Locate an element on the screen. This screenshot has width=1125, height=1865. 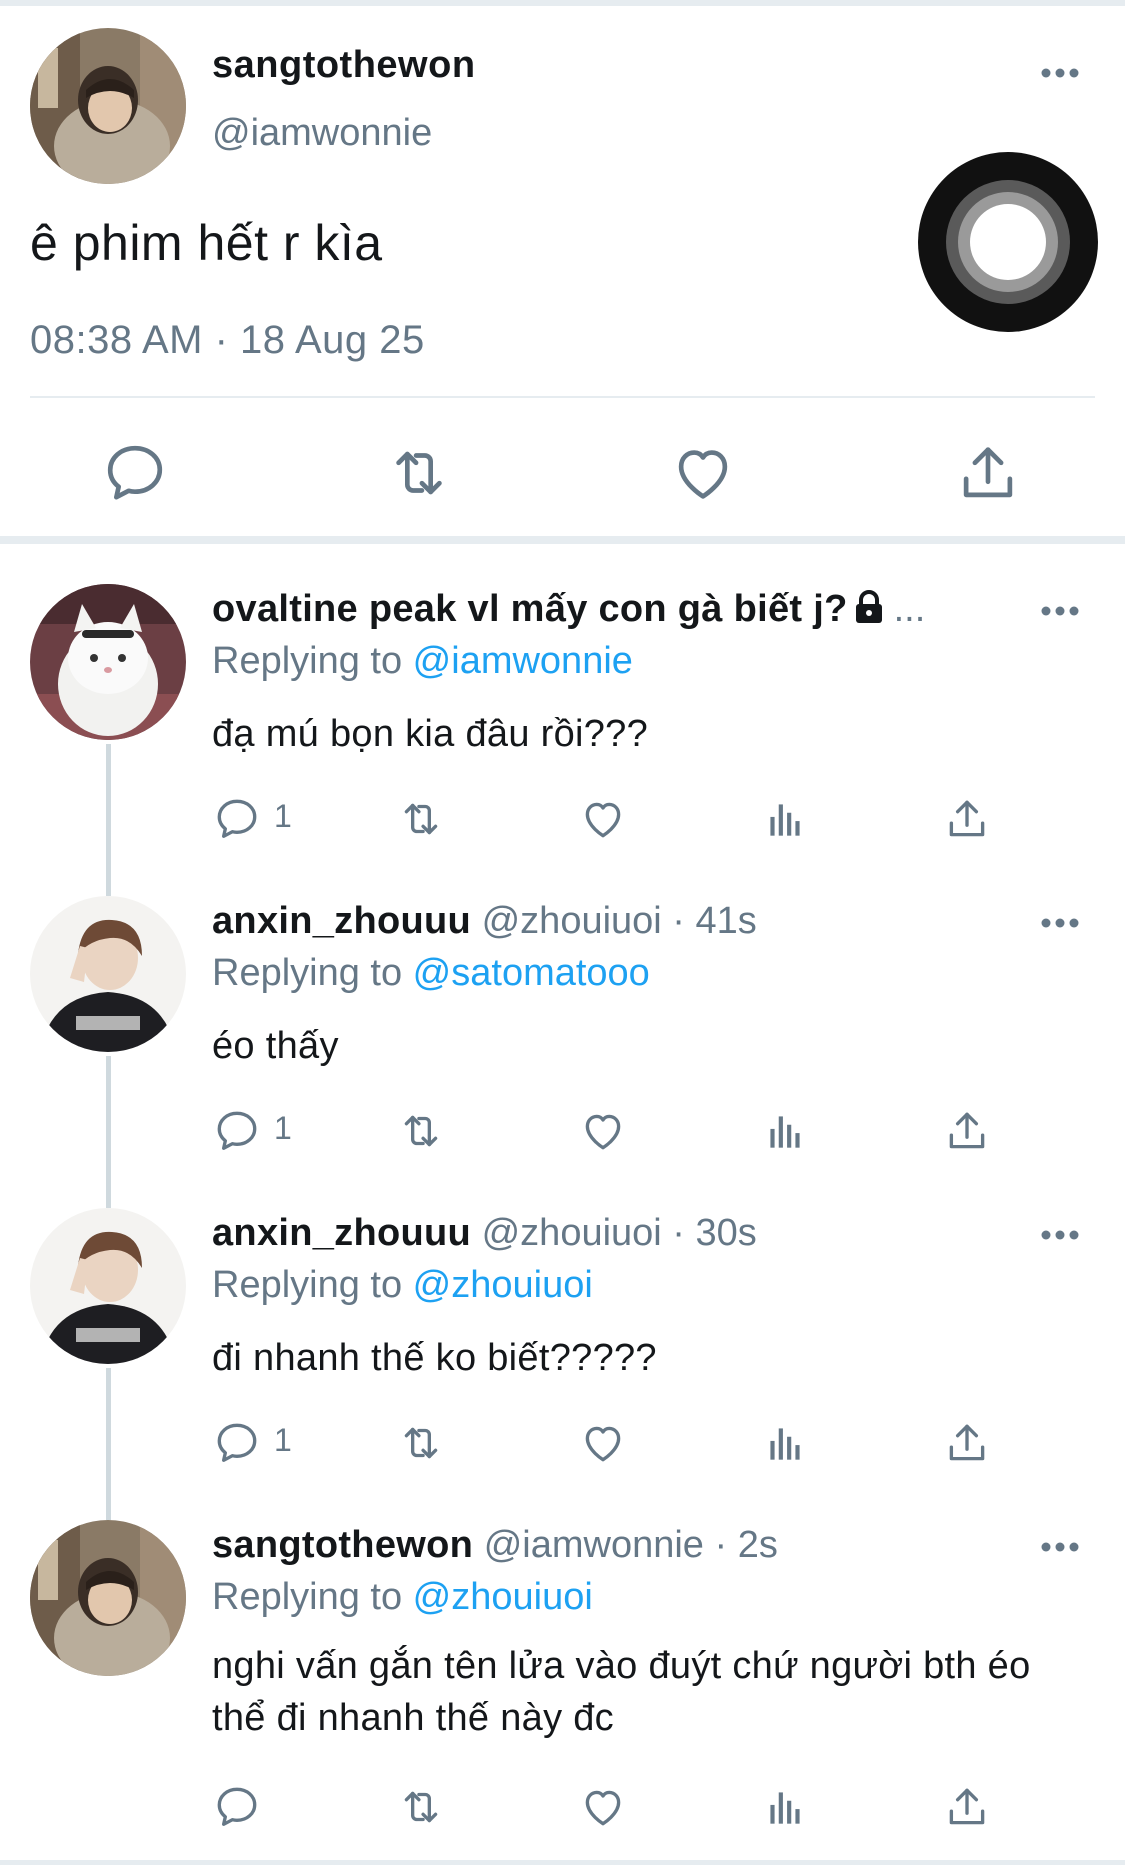
tweet-text: ê phim hết r kìa is located at coordinates (206, 243).